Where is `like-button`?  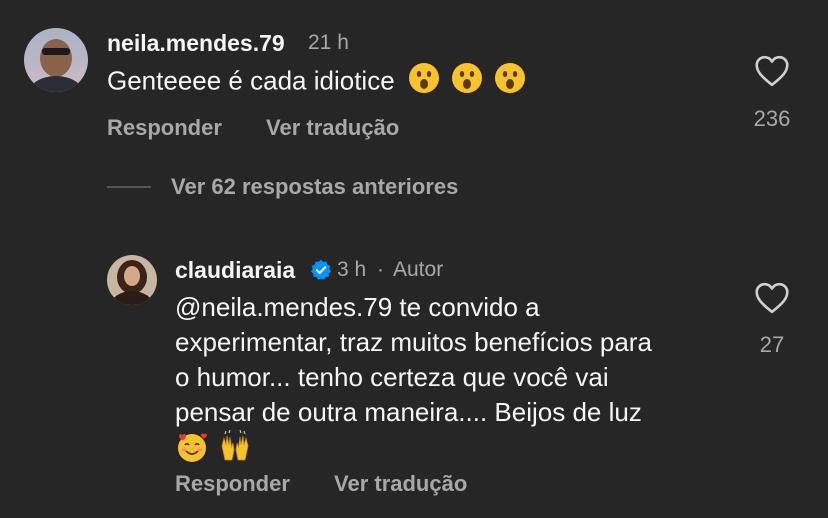 like-button is located at coordinates (772, 73).